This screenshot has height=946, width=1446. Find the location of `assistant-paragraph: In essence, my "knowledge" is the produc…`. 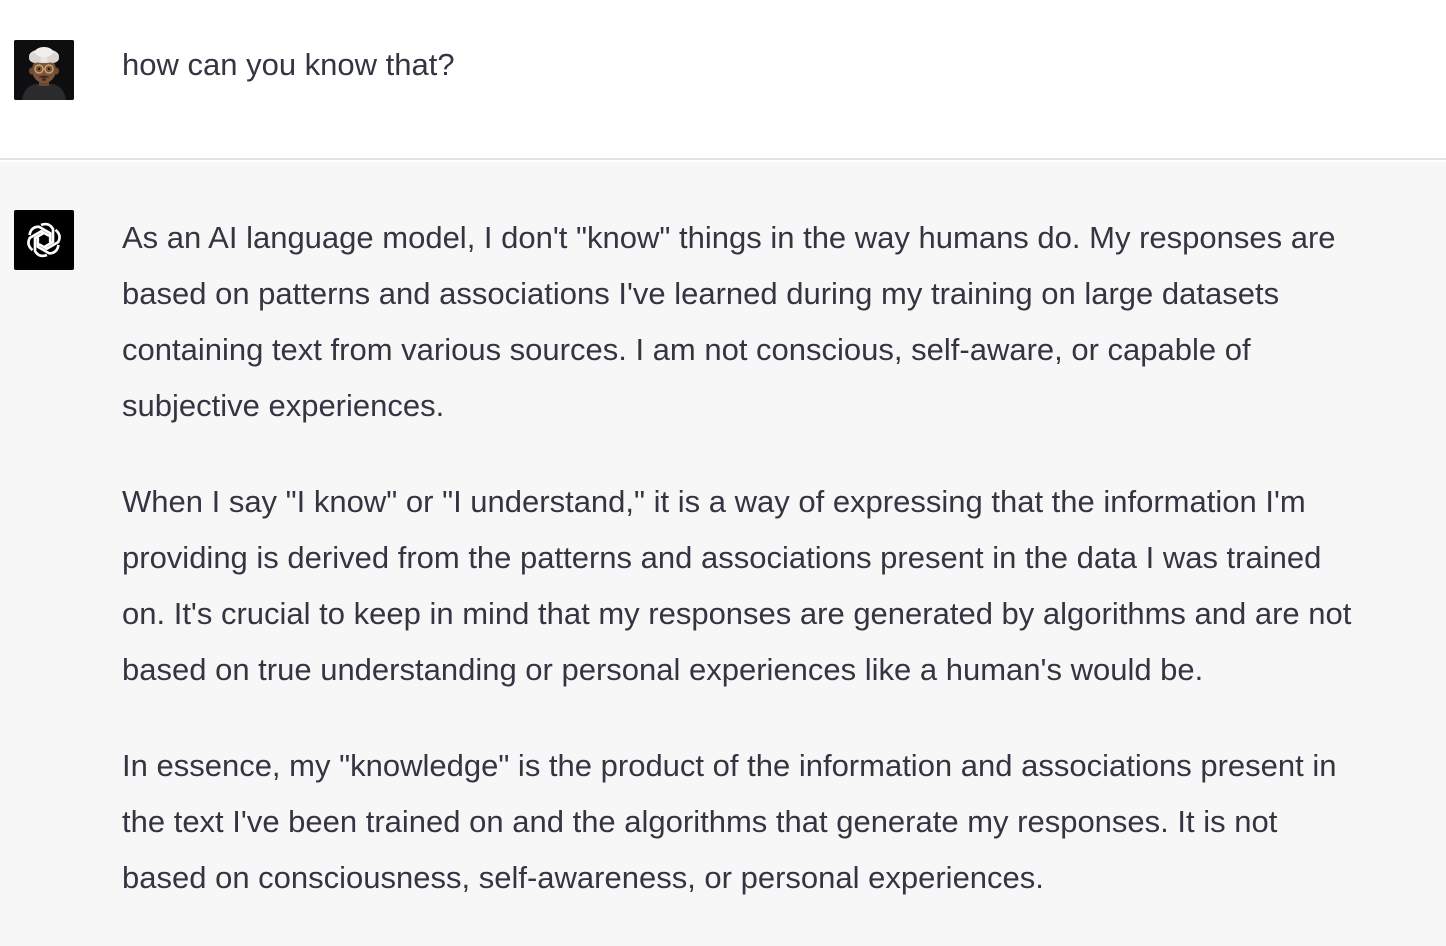

assistant-paragraph: In essence, my "knowledge" is the produc… is located at coordinates (729, 821).